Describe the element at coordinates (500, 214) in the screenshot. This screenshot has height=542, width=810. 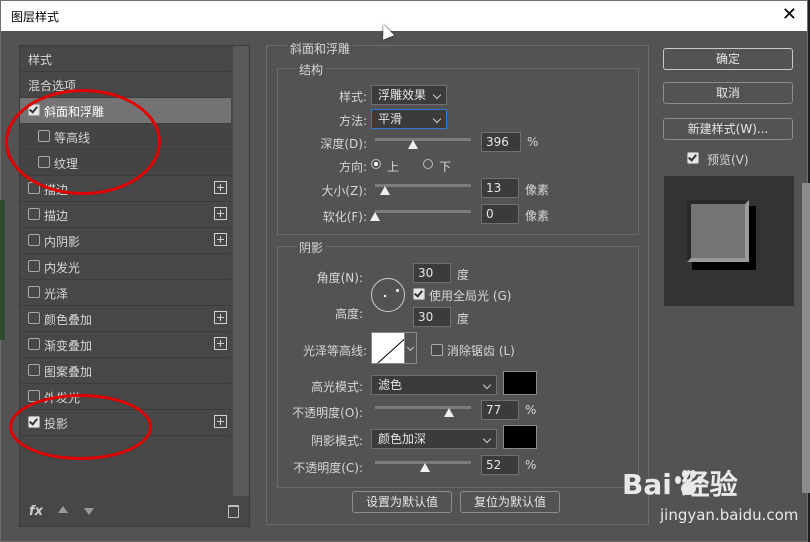
I see `soften-input: 0` at that location.